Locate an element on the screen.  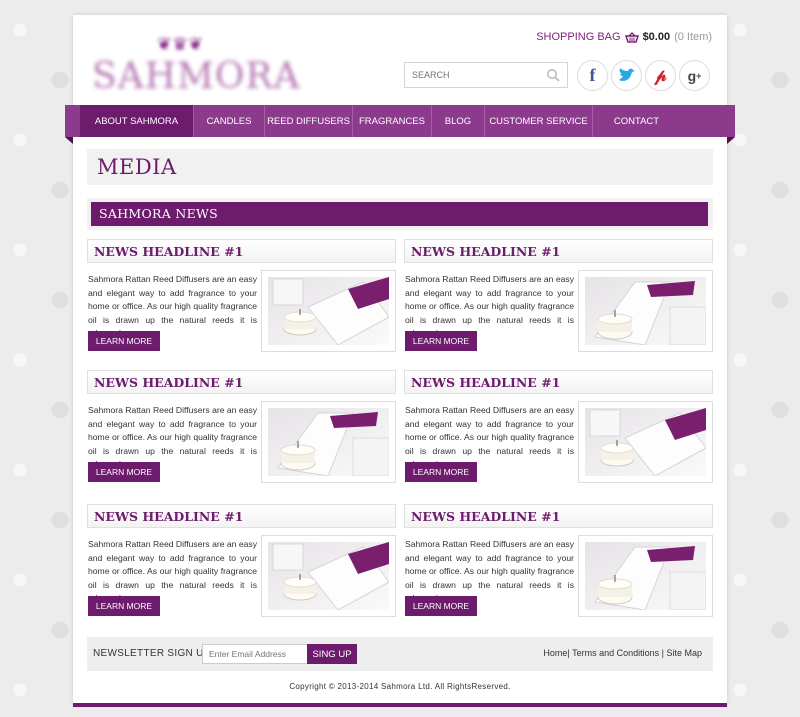
logo-crown-icon: ❦♛❦ is located at coordinates (180, 44).